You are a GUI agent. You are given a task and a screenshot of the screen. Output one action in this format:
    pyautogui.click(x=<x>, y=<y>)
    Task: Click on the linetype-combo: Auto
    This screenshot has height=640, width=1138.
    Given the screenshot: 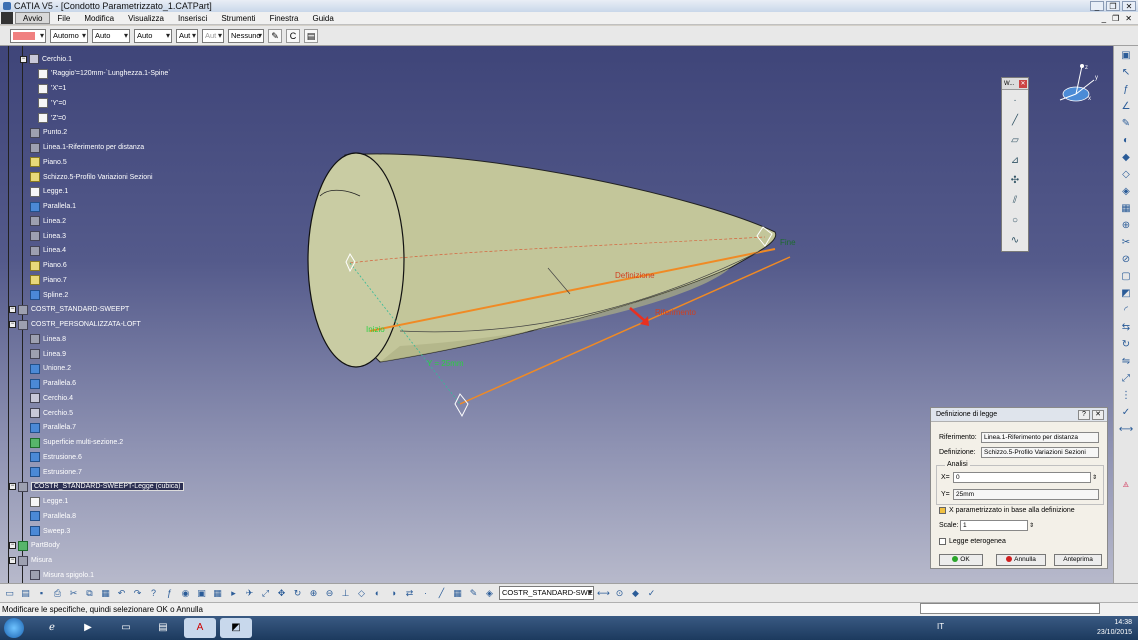 What is the action you would take?
    pyautogui.click(x=111, y=35)
    